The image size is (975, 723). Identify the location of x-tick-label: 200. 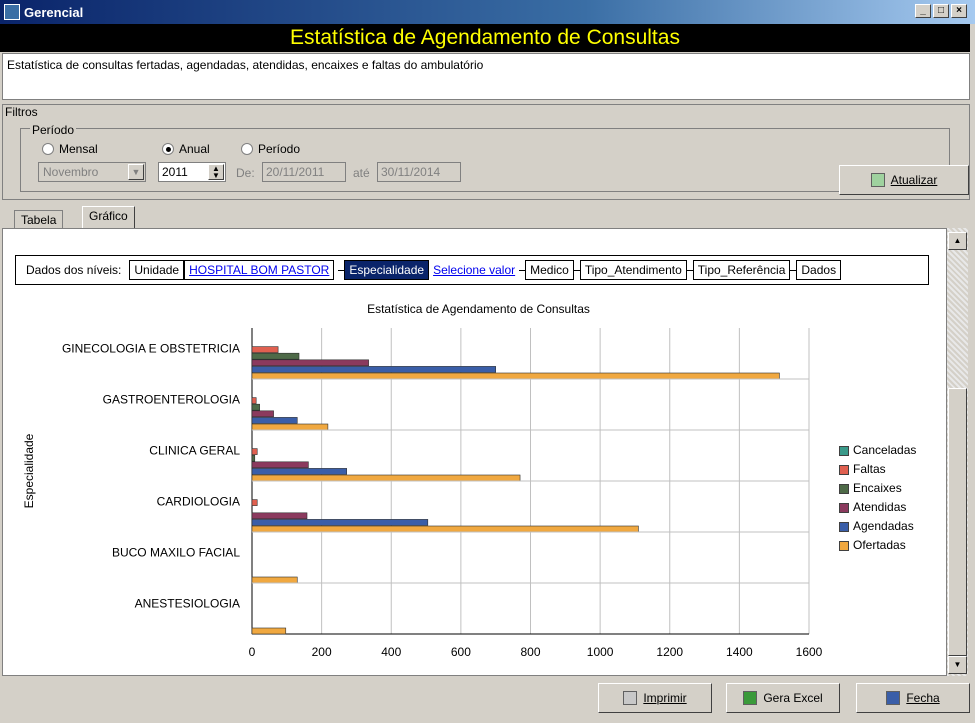
(322, 652).